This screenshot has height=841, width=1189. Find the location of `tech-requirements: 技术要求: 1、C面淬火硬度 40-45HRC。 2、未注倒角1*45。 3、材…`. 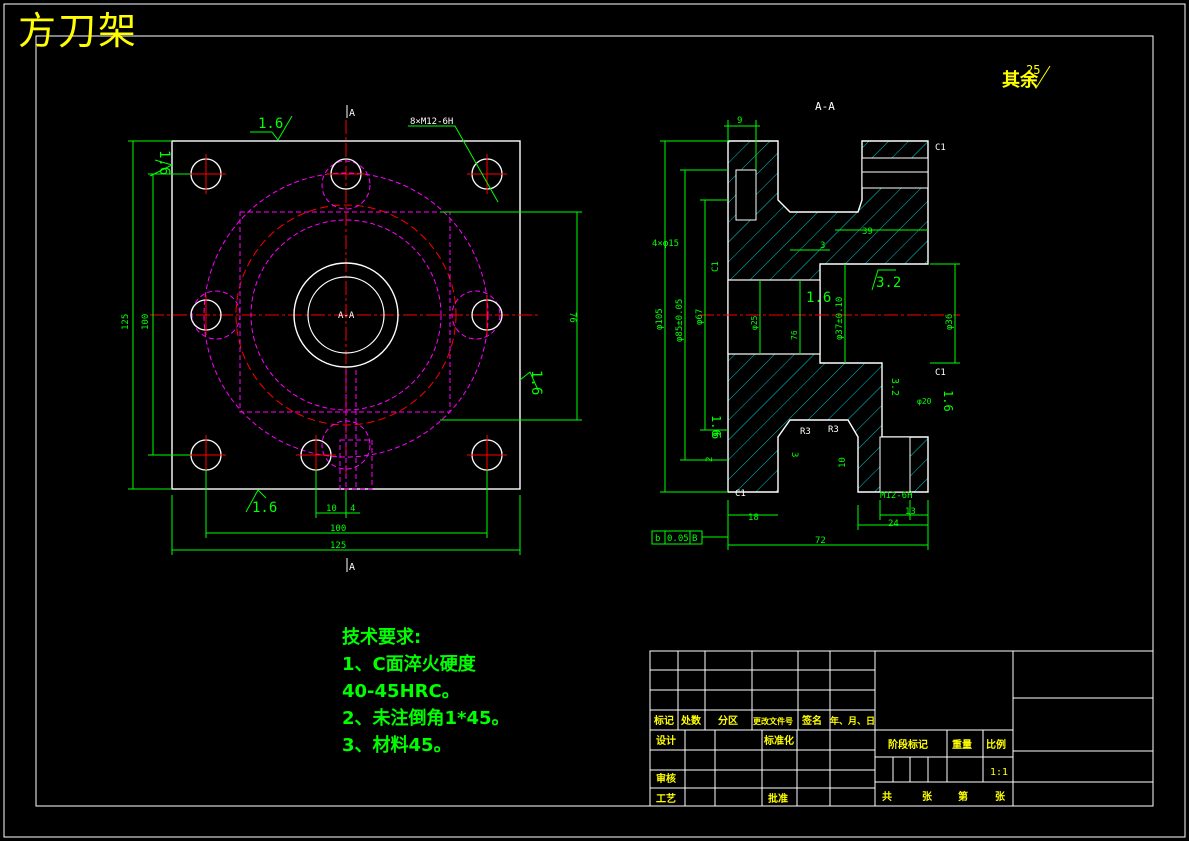

tech-requirements: 技术要求: 1、C面淬火硬度 40-45HRC。 2、未注倒角1*45。 3、材… is located at coordinates (426, 691).